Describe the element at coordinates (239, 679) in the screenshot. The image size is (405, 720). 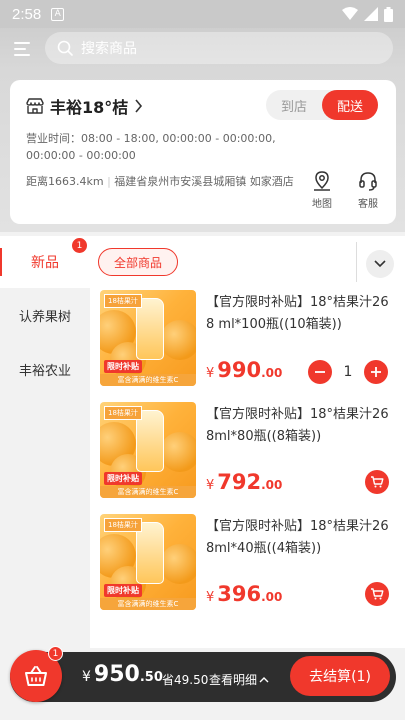
I see `view-details-link: 查看明细` at that location.